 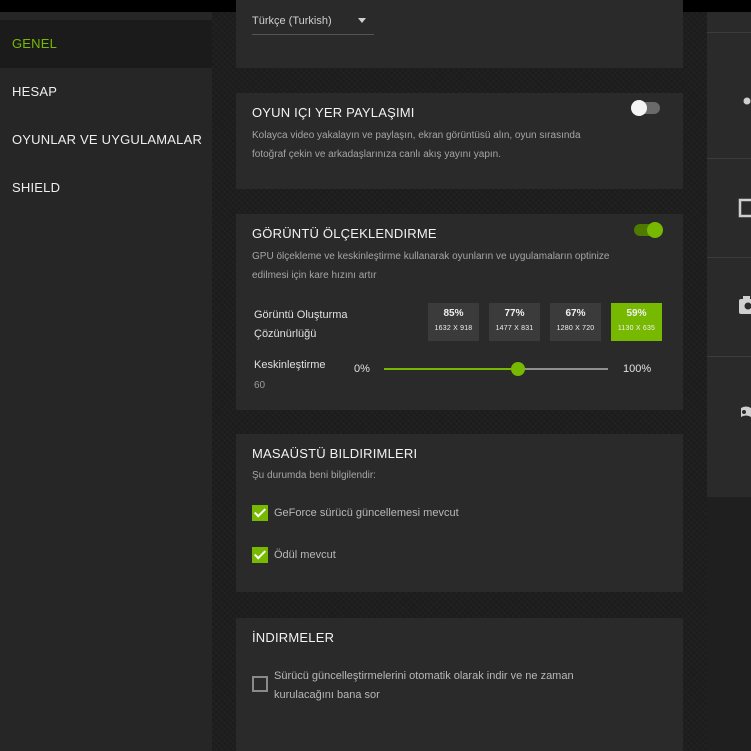 What do you see at coordinates (729, 254) in the screenshot?
I see `right-panel` at bounding box center [729, 254].